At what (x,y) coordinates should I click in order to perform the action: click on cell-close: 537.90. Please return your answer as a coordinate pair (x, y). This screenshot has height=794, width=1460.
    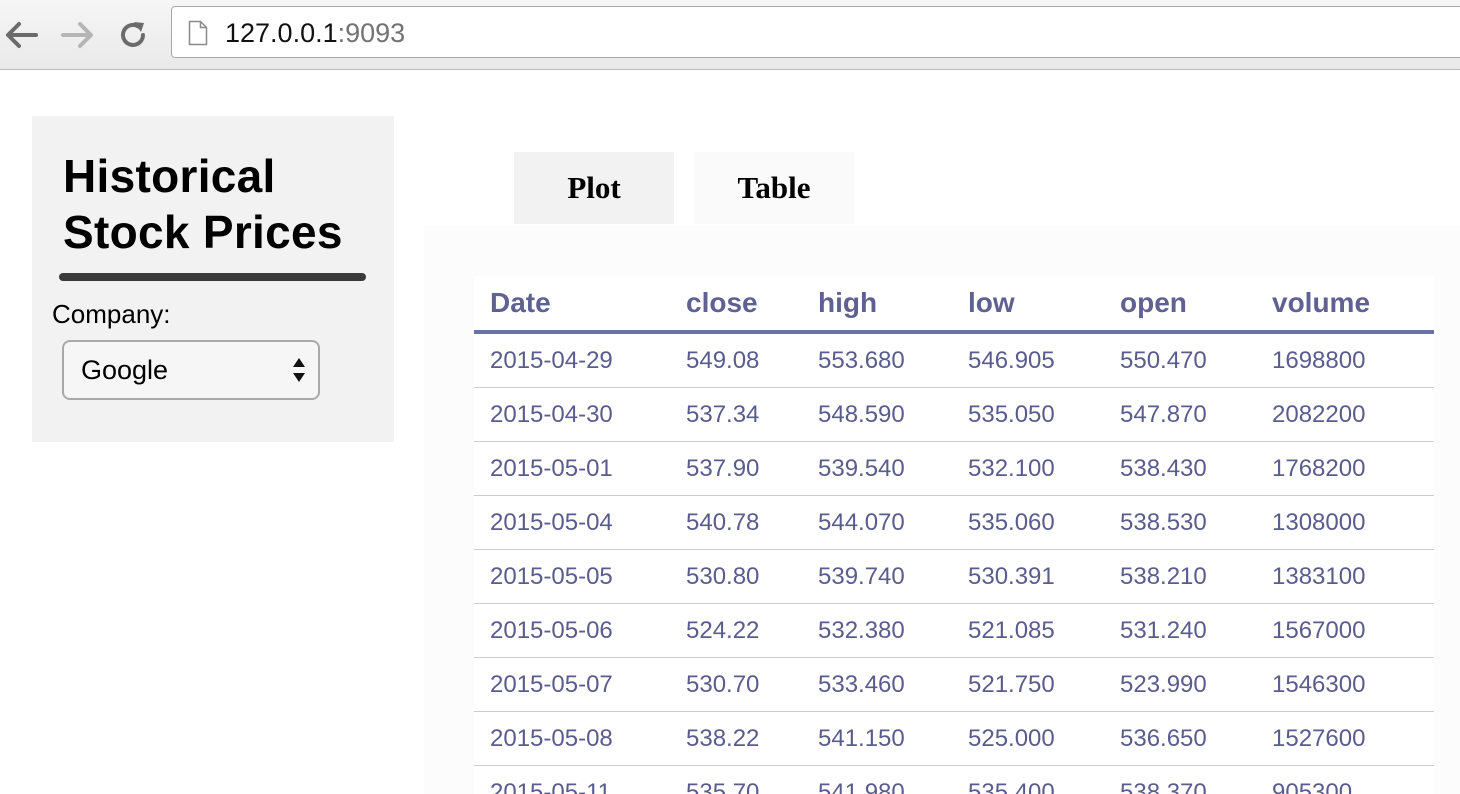
    Looking at the image, I should click on (752, 468).